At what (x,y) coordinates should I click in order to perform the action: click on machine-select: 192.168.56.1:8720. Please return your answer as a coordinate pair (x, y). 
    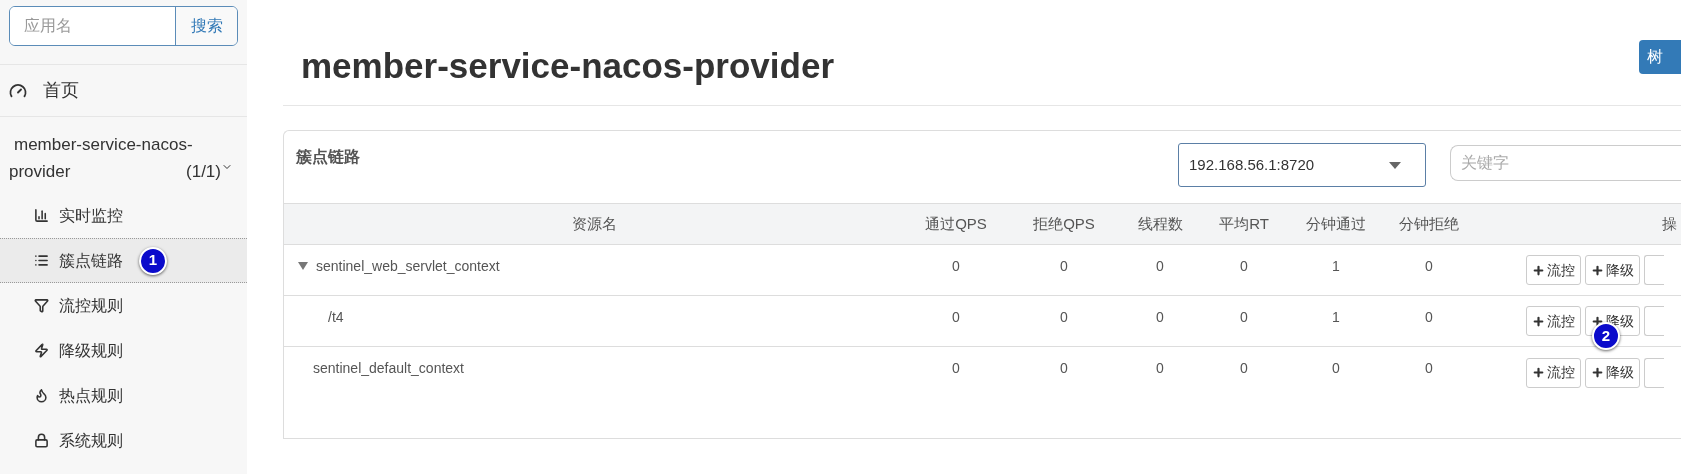
    Looking at the image, I should click on (1302, 165).